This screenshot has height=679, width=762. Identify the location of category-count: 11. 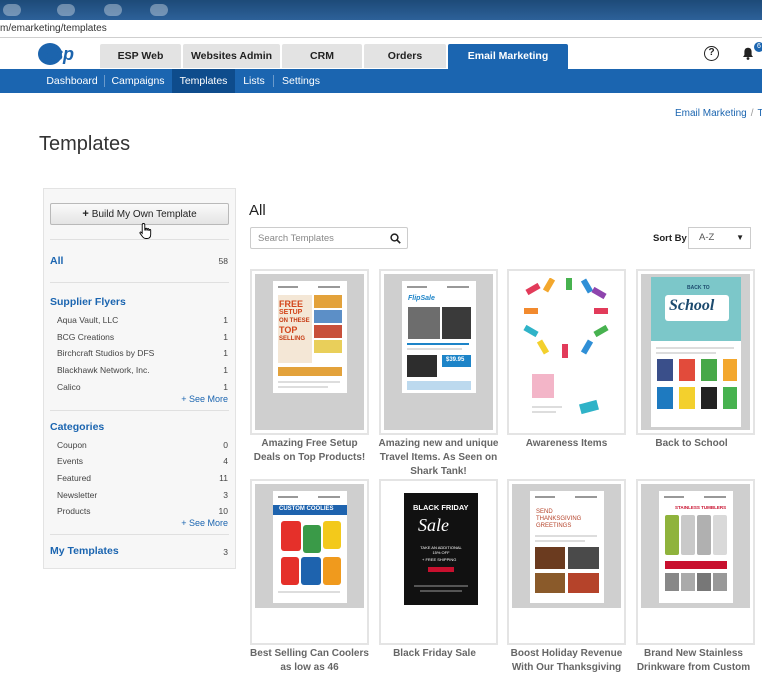
(223, 478).